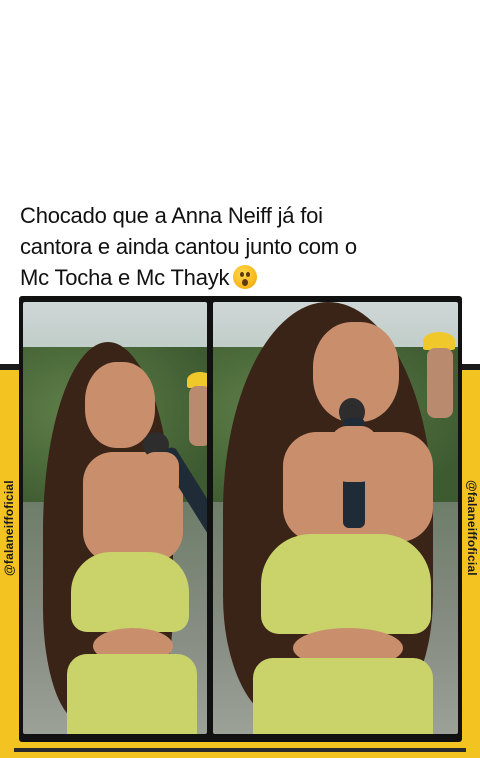 This screenshot has width=480, height=758. What do you see at coordinates (188, 246) in the screenshot?
I see `caption-line-2: cantora e ainda cantou junto com o` at bounding box center [188, 246].